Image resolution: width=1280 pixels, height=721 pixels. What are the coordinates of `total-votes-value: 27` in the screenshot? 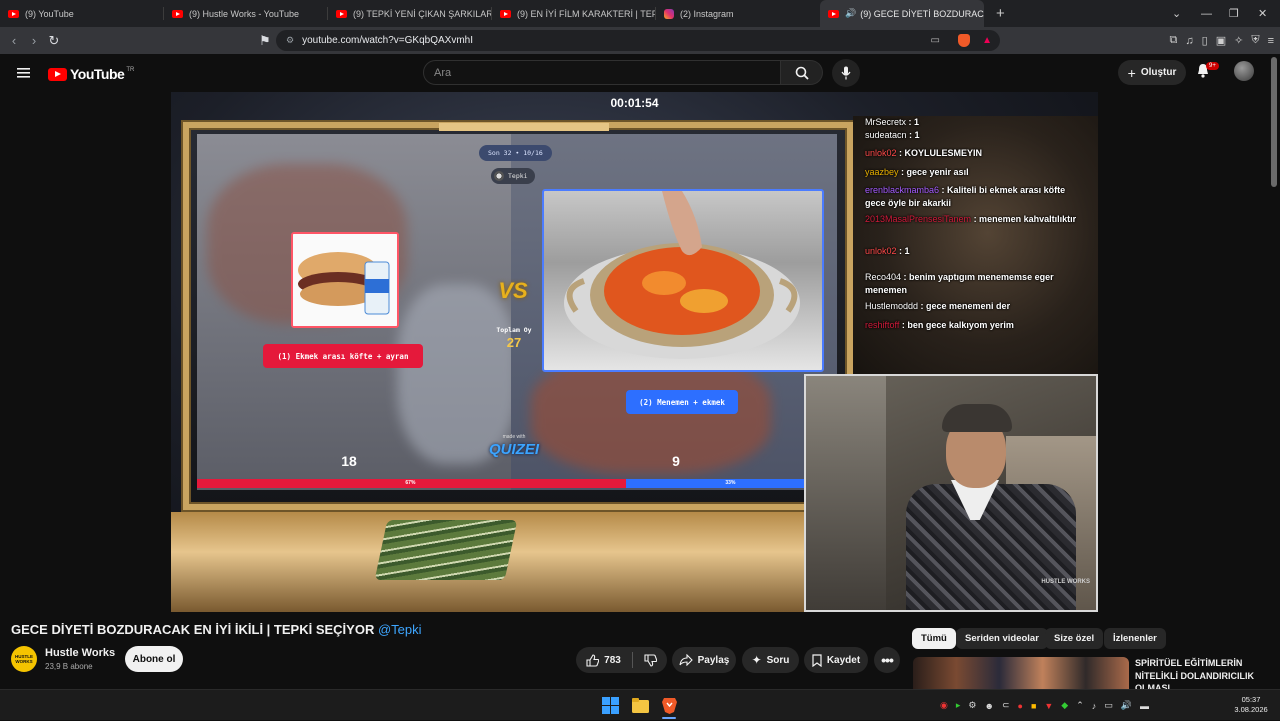 It's located at (514, 342).